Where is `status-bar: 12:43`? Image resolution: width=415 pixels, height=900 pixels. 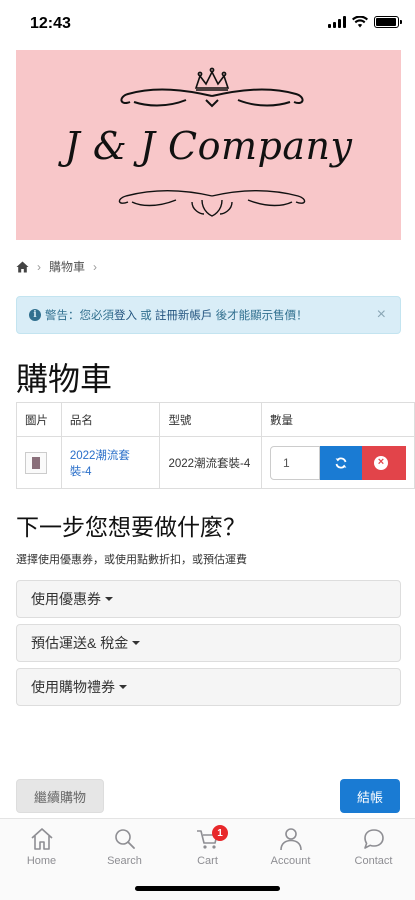 status-bar: 12:43 is located at coordinates (207, 24).